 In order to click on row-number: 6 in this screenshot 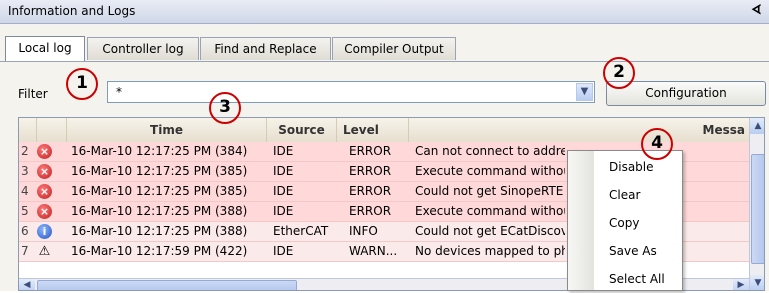, I will do `click(25, 231)`.